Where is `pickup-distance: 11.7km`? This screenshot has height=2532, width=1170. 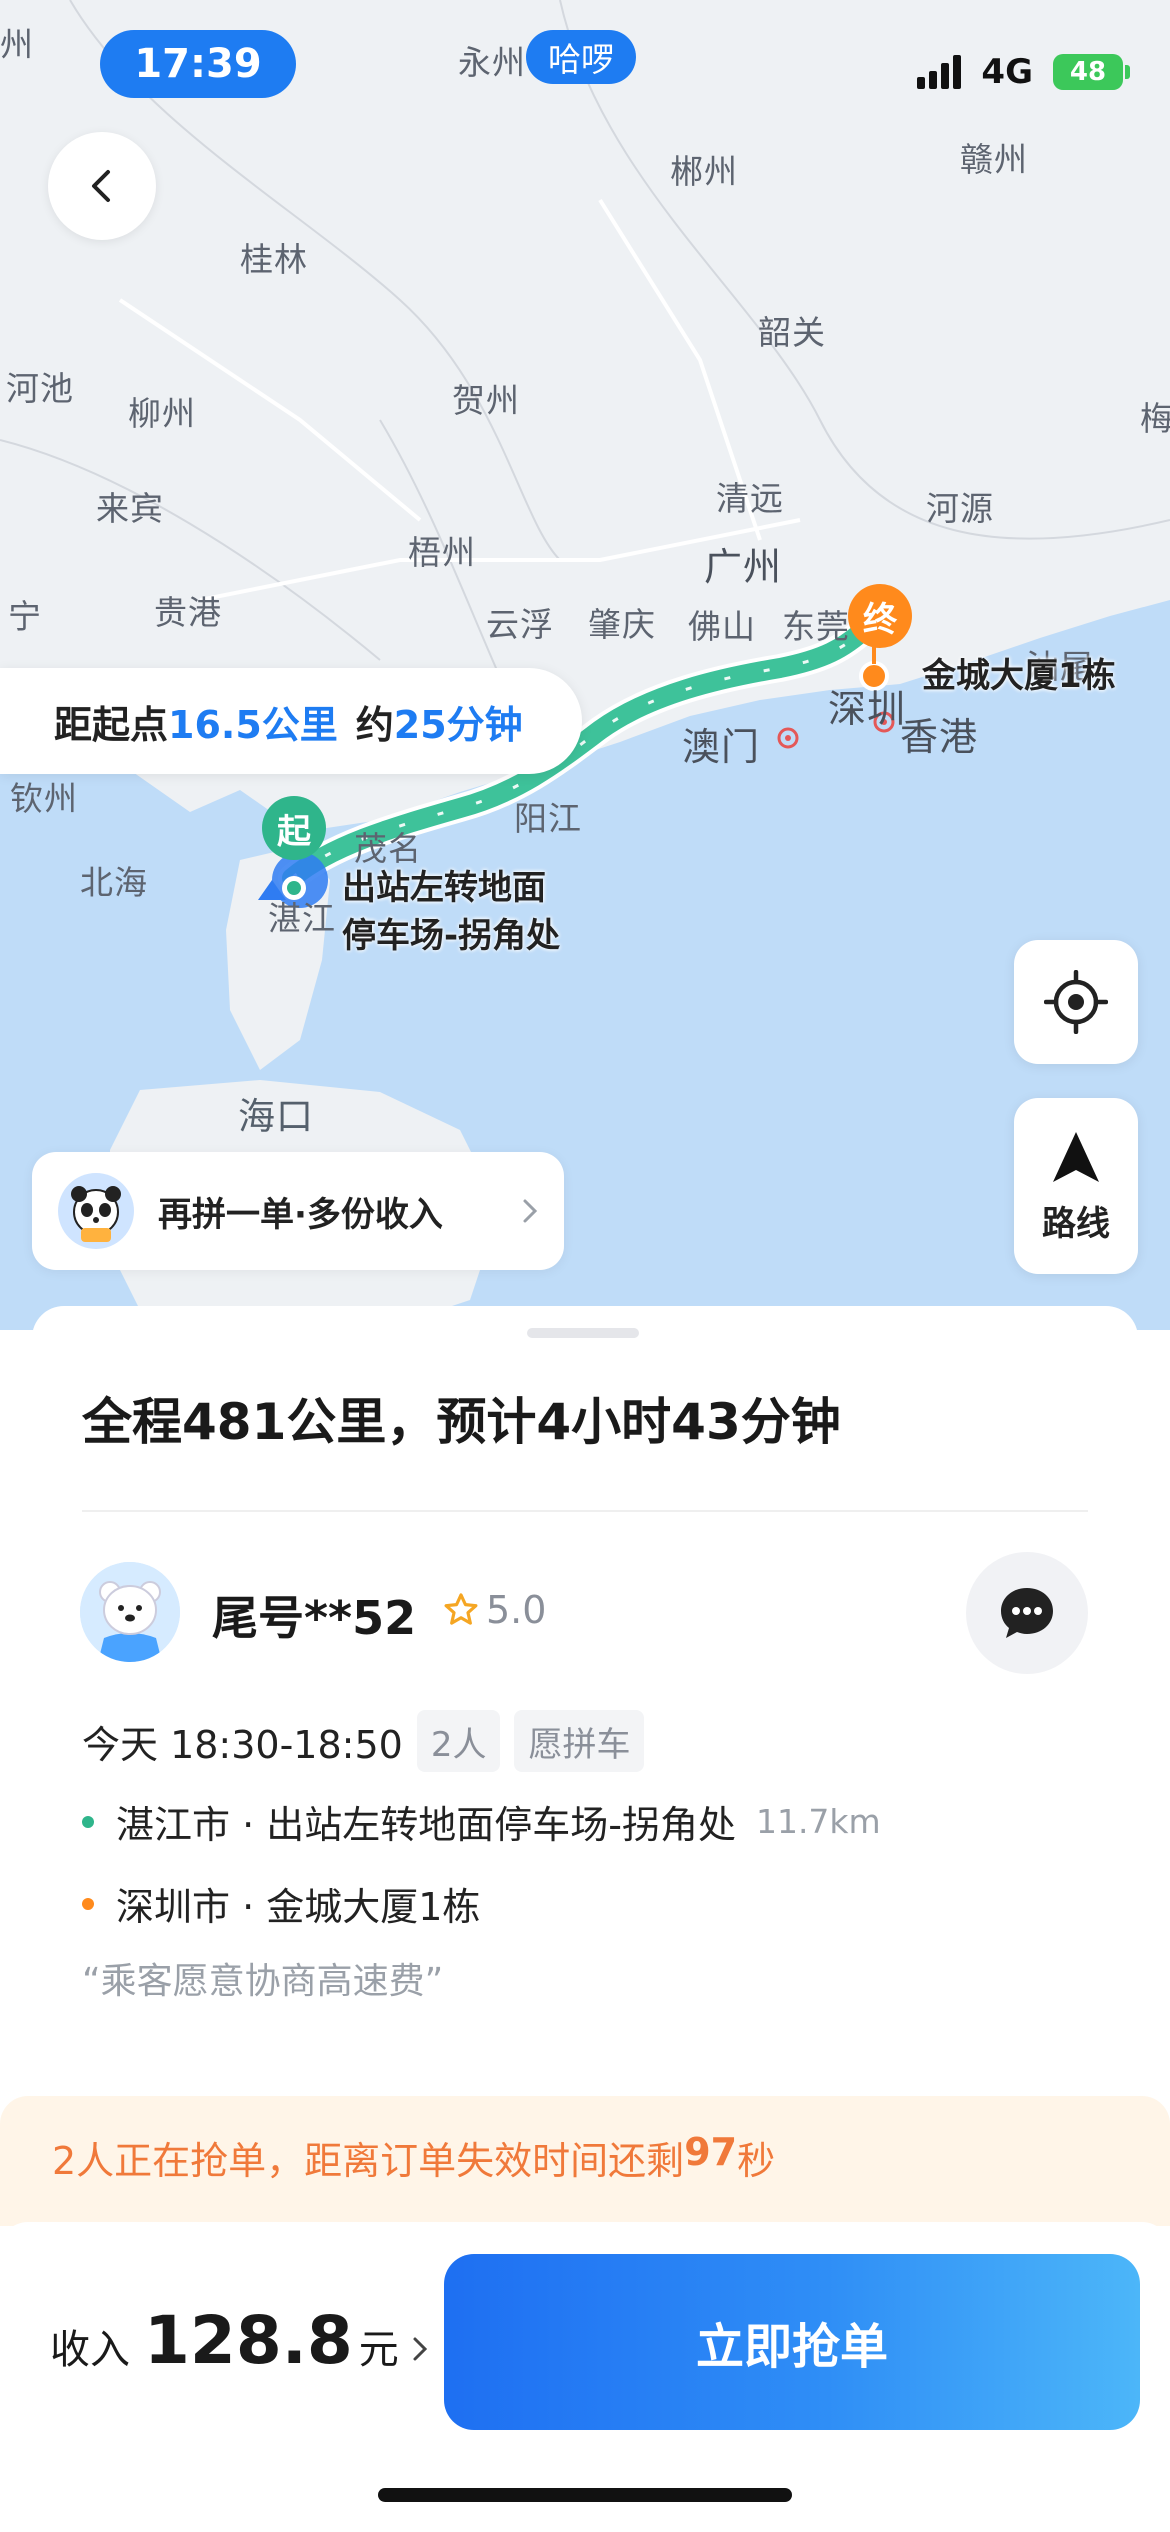
pickup-distance: 11.7km is located at coordinates (818, 1821).